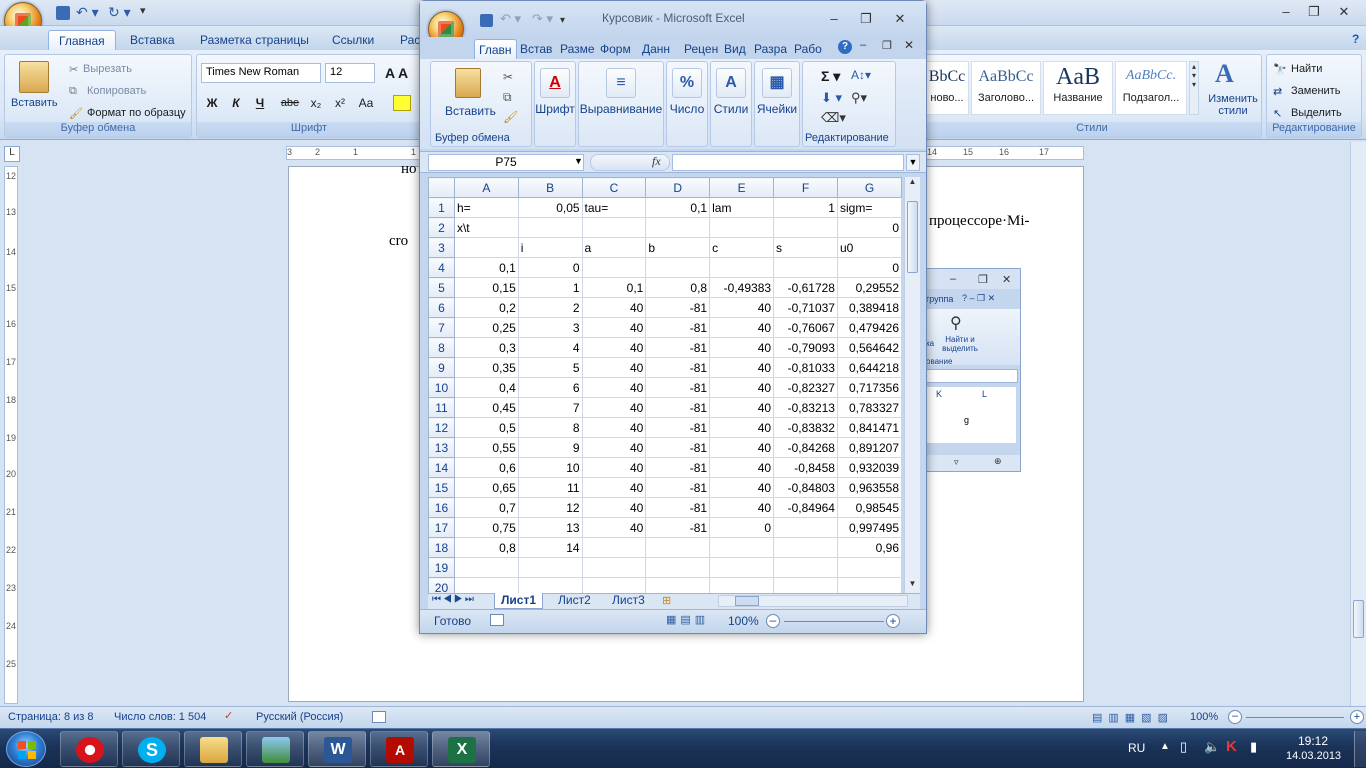  I want to click on row-header: 18, so click(441, 547).